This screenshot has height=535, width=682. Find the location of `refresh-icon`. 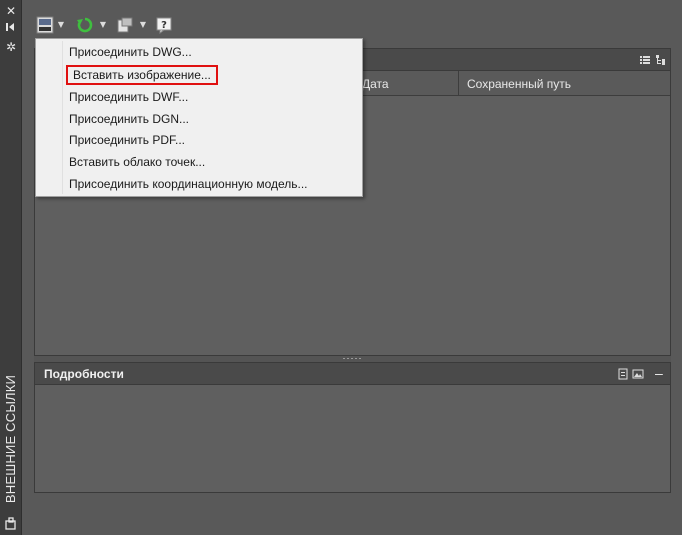

refresh-icon is located at coordinates (85, 25).